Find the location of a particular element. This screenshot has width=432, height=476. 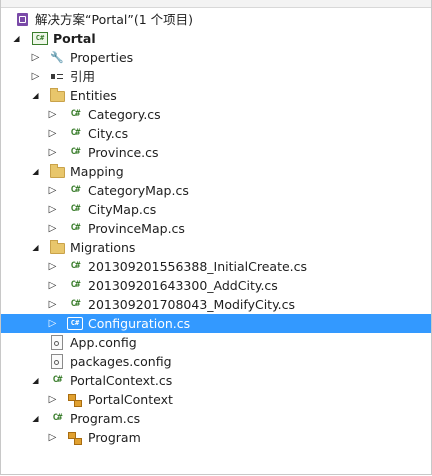

tree-item-packages-config: packages.config is located at coordinates (216, 361).